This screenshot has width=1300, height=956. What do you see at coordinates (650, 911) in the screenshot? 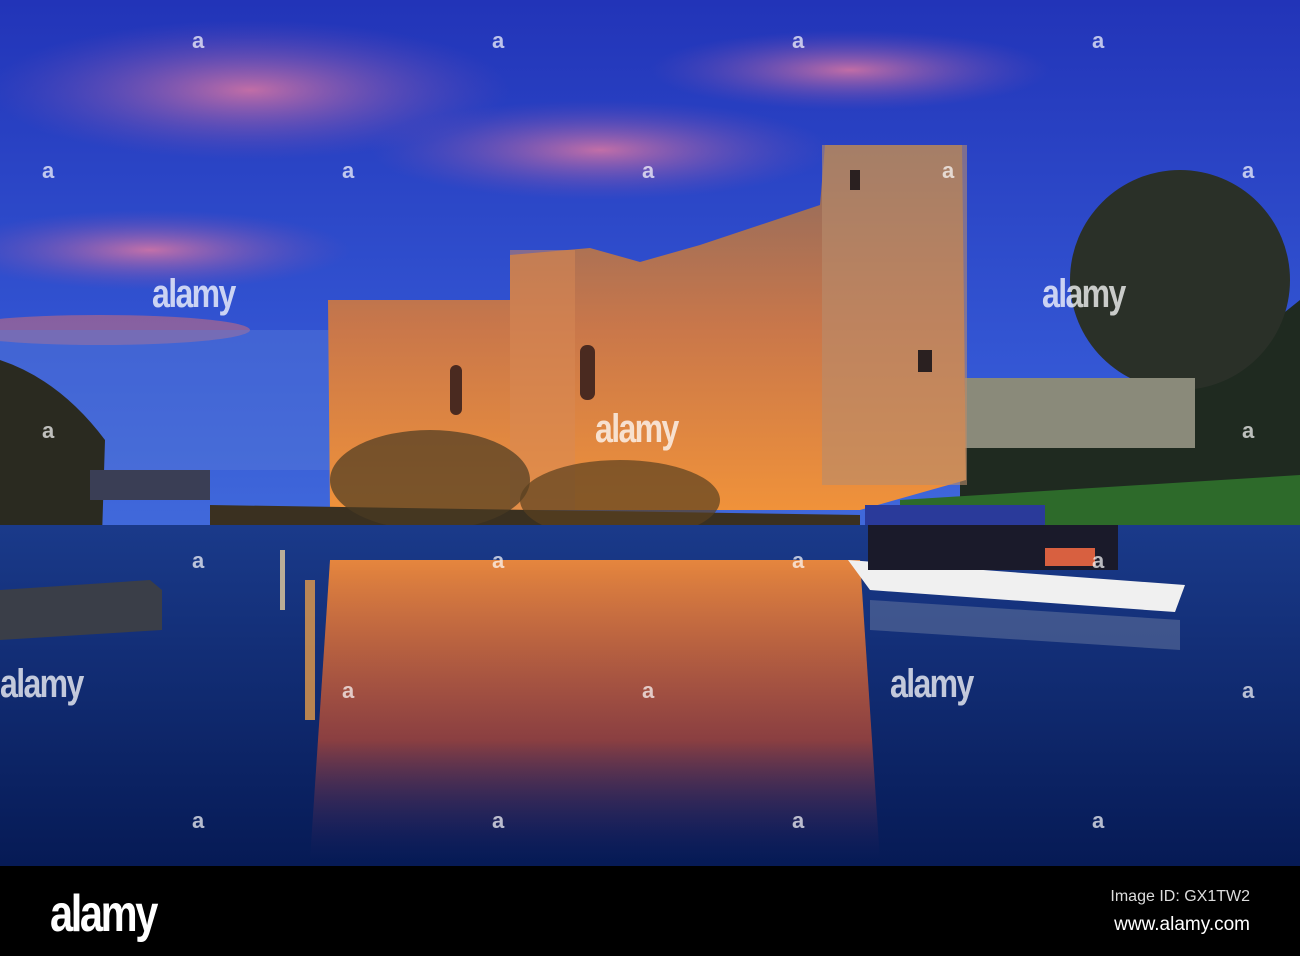
I see `footer-bar: alamy Image ID: GX1TW2 www.alamy.com` at bounding box center [650, 911].